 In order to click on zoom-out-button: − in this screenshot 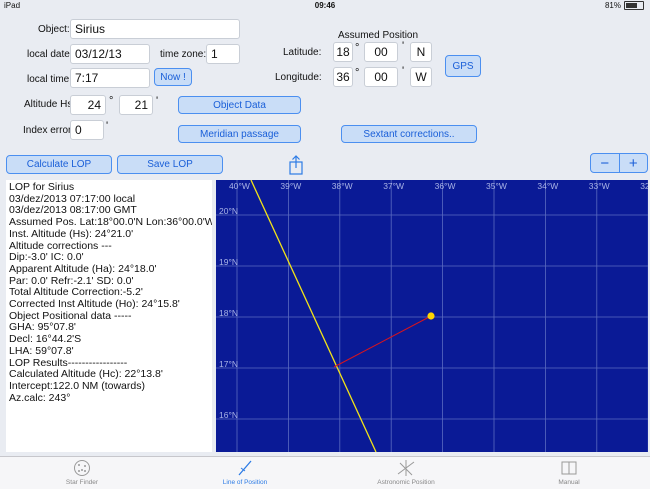, I will do `click(605, 163)`.